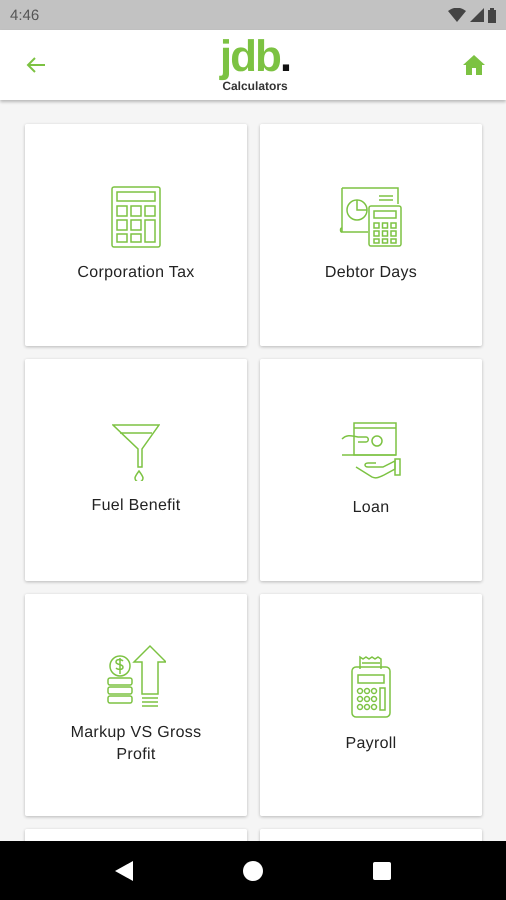 The width and height of the screenshot is (506, 900). I want to click on recents-nav-button, so click(382, 871).